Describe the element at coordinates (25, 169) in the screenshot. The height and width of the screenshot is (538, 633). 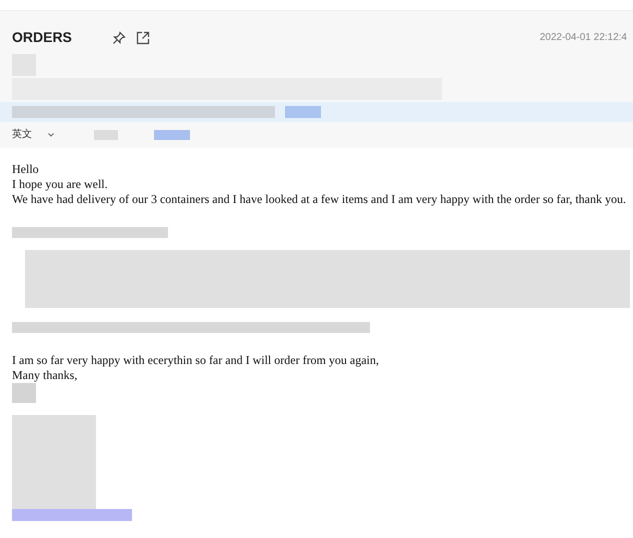
I see `email-text-line: Hello` at that location.